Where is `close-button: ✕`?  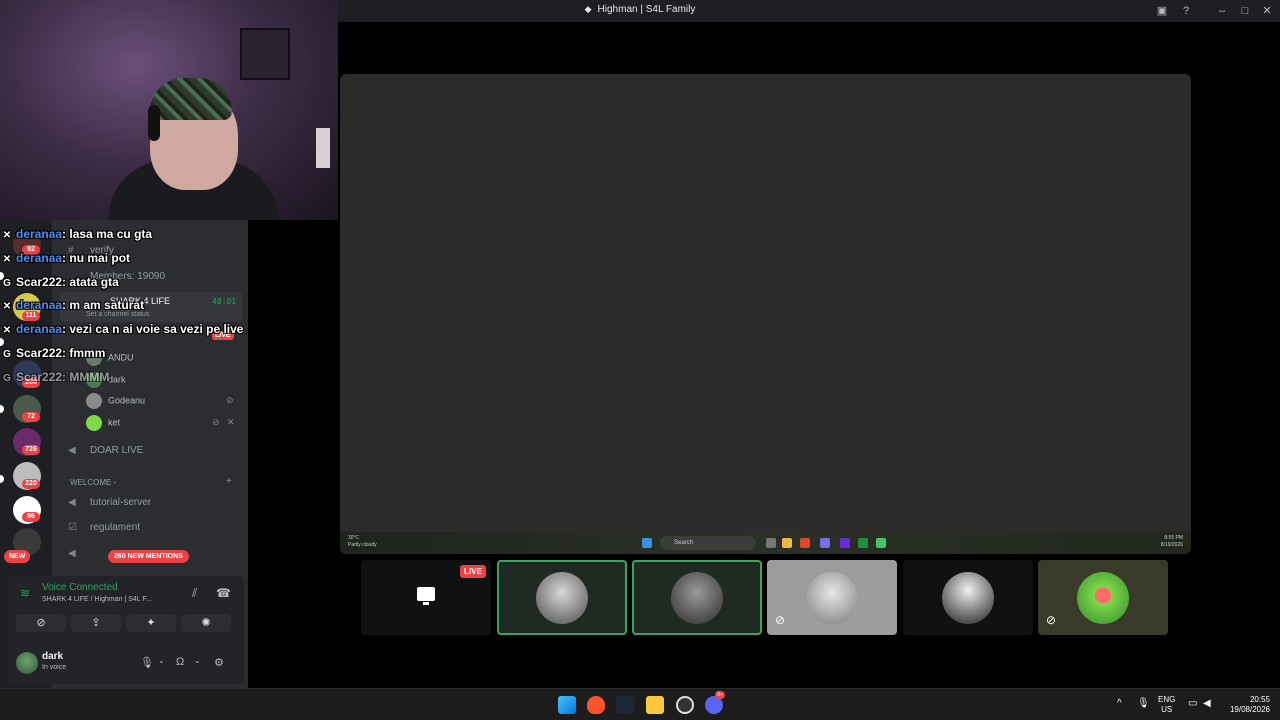
close-button: ✕ is located at coordinates (1267, 11).